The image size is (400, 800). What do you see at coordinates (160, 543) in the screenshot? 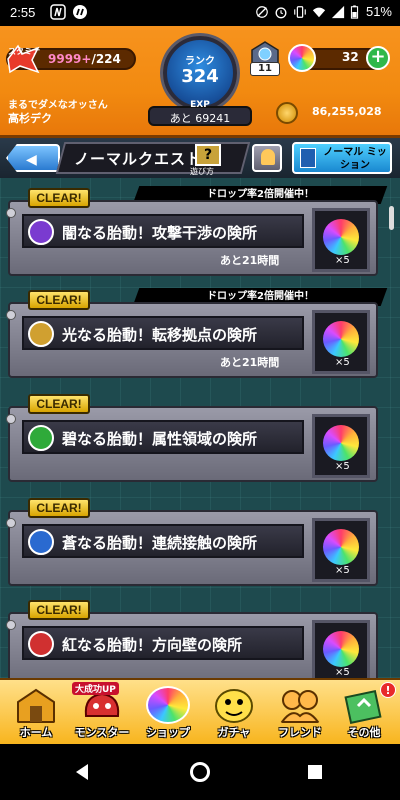
I see `quest-name: 蒼なる胎動！連続接触の険所` at bounding box center [160, 543].